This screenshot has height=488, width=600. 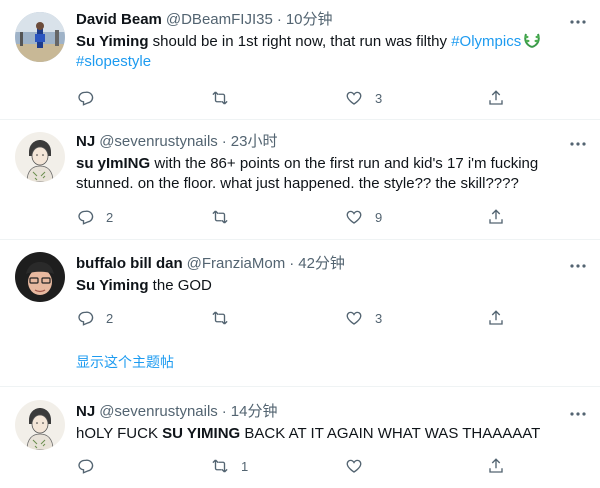 What do you see at coordinates (390, 433) in the screenshot?
I see `tweet-body: BACK AT IT AGAIN WHAT WAS THAAAAAT` at bounding box center [390, 433].